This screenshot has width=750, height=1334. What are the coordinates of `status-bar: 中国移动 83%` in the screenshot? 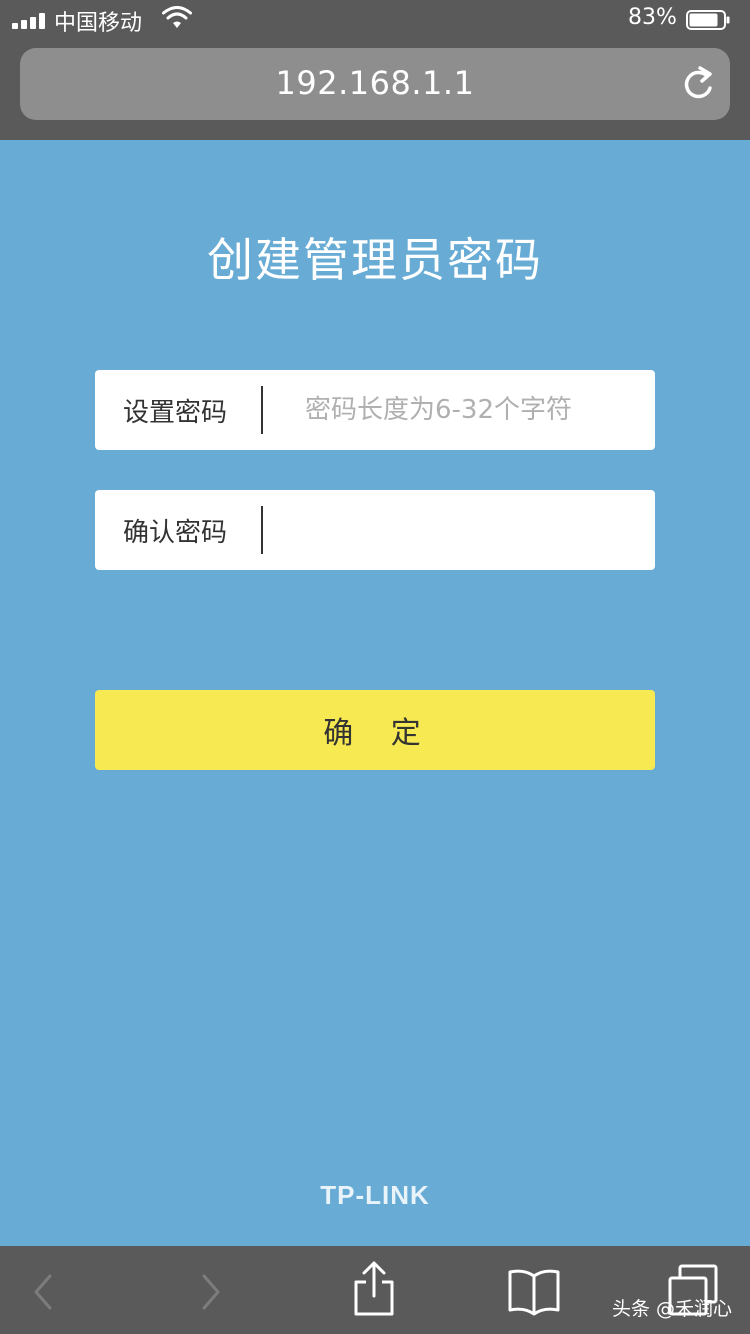 It's located at (375, 20).